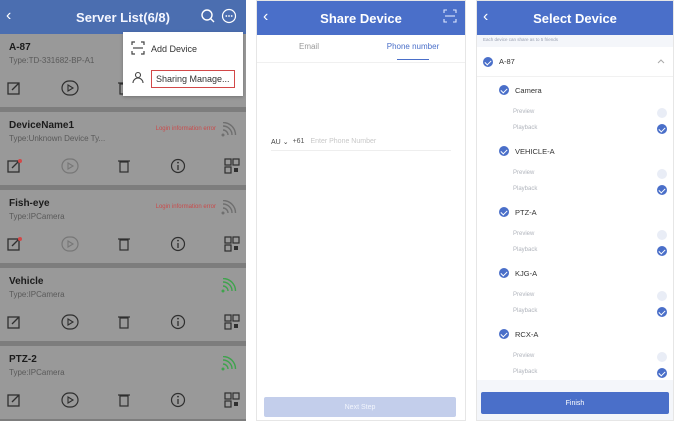 The height and width of the screenshot is (421, 674). Describe the element at coordinates (229, 16) in the screenshot. I see `more-icon` at that location.